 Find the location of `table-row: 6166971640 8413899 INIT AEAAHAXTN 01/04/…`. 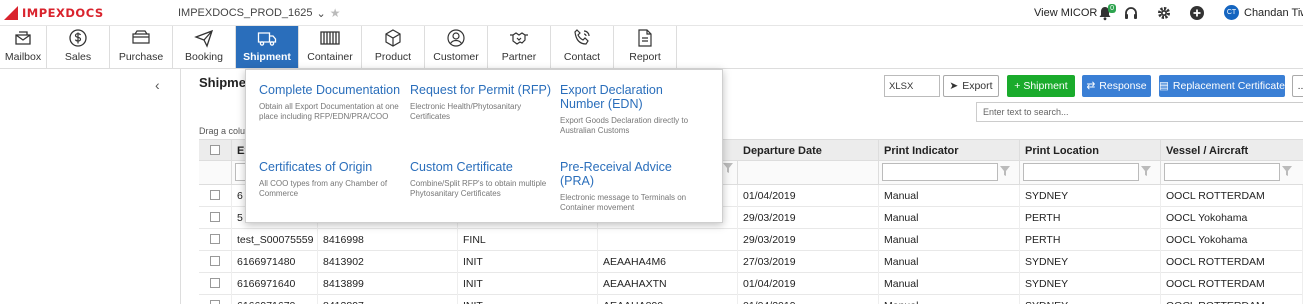

table-row: 6166971640 8413899 INIT AEAAHAXTN 01/04/… is located at coordinates (751, 284).